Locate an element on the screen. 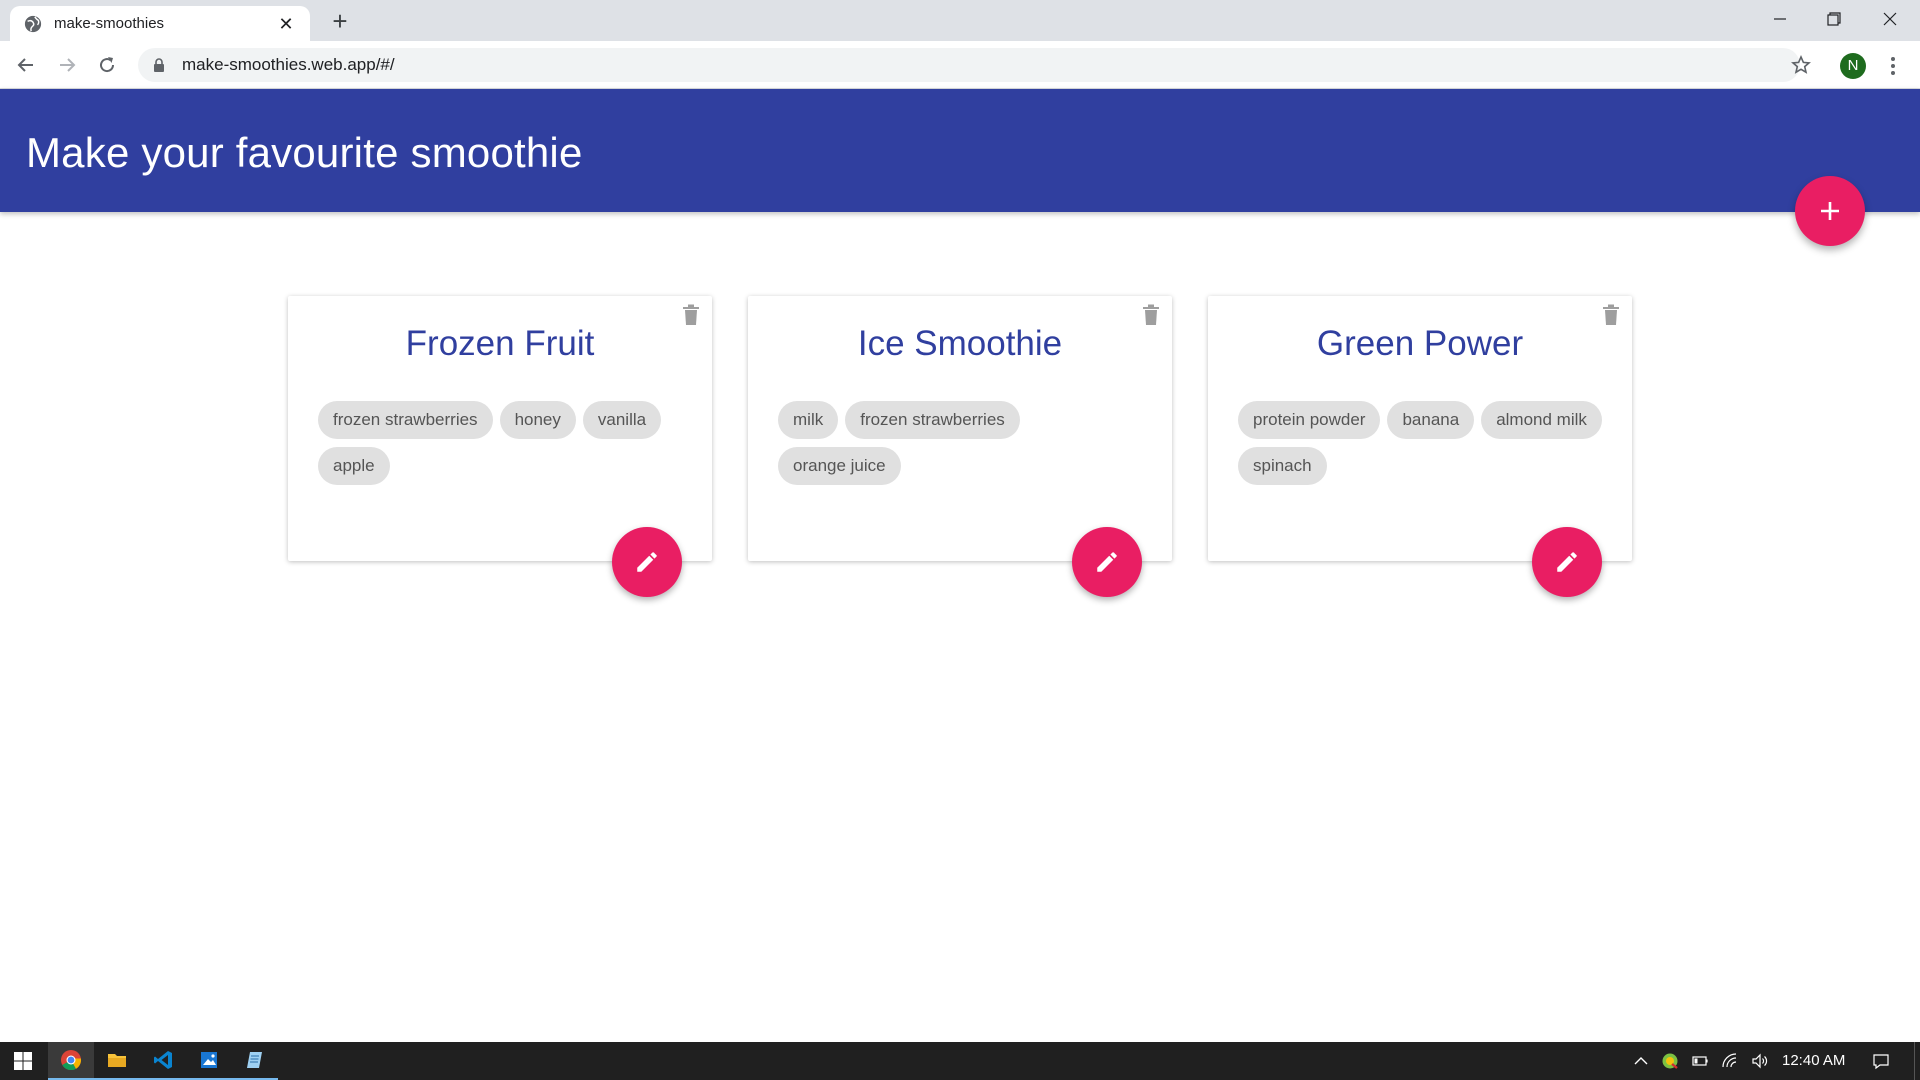 The image size is (1920, 1080). reload-icon is located at coordinates (107, 65).